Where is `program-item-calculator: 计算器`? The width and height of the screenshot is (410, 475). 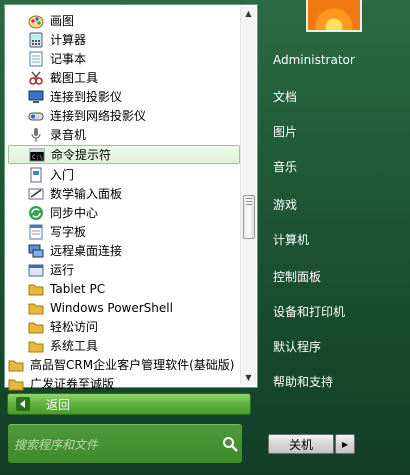
program-item-calculator: 计算器 is located at coordinates (57, 39).